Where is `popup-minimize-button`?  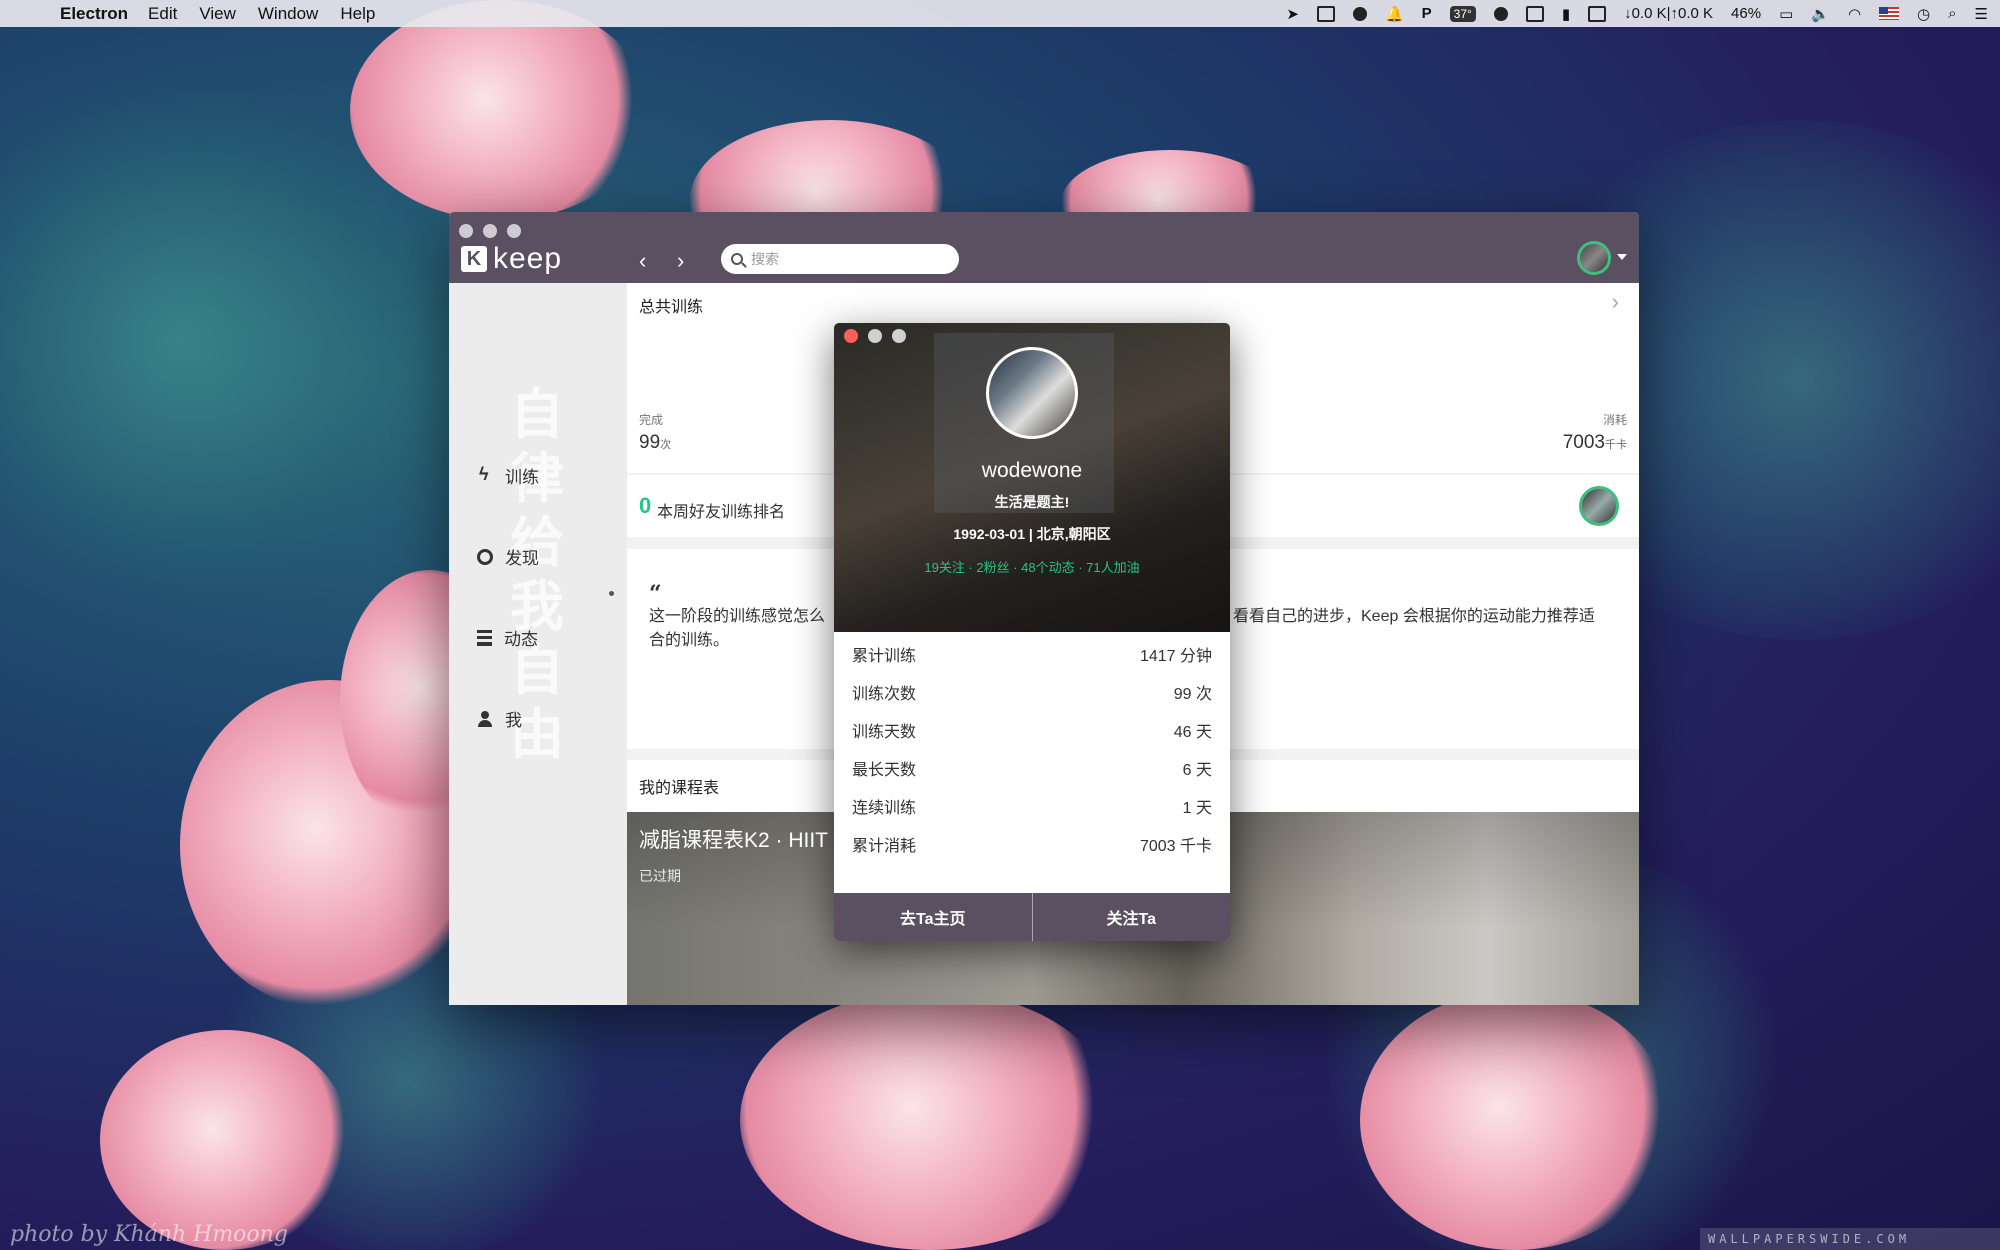 popup-minimize-button is located at coordinates (875, 336).